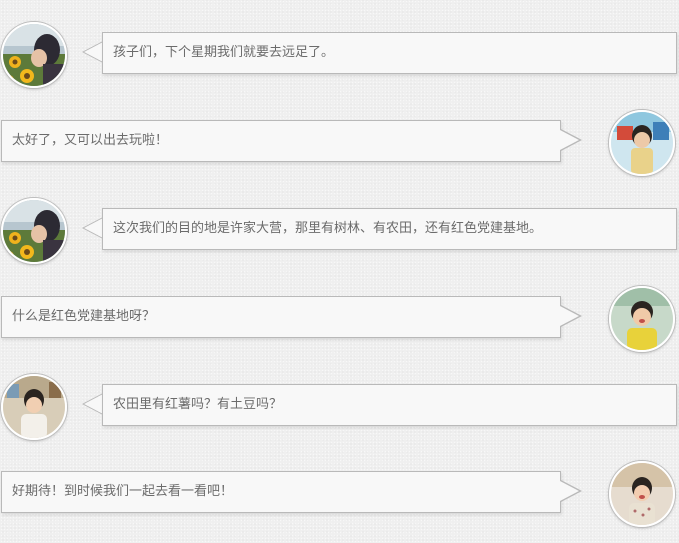 Image resolution: width=679 pixels, height=543 pixels. I want to click on chat-message: 这次我们的目的地是许家大营，那里有树林、有农田，还有红色党建基地。, so click(339, 231).